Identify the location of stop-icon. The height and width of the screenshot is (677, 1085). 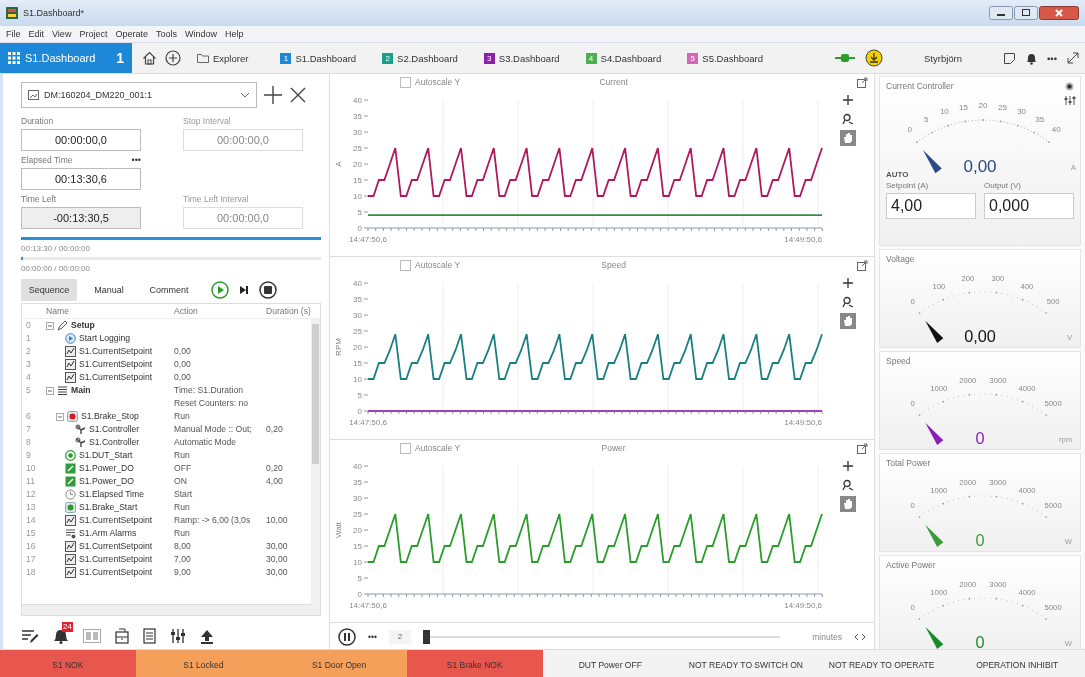
(268, 290).